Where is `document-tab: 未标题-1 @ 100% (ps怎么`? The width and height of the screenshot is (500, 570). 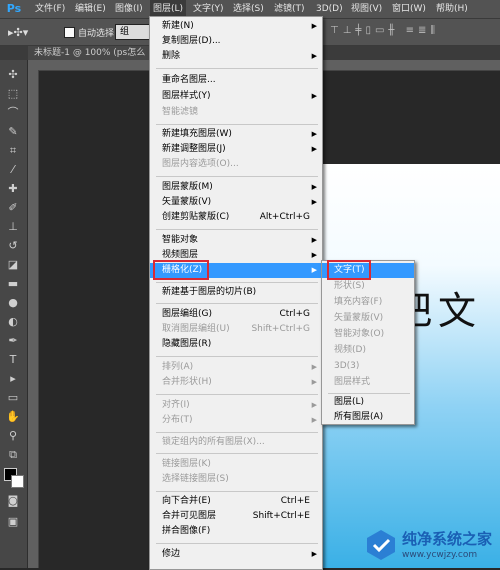
document-tab: 未标题-1 @ 100% (ps怎么 is located at coordinates (90, 53).